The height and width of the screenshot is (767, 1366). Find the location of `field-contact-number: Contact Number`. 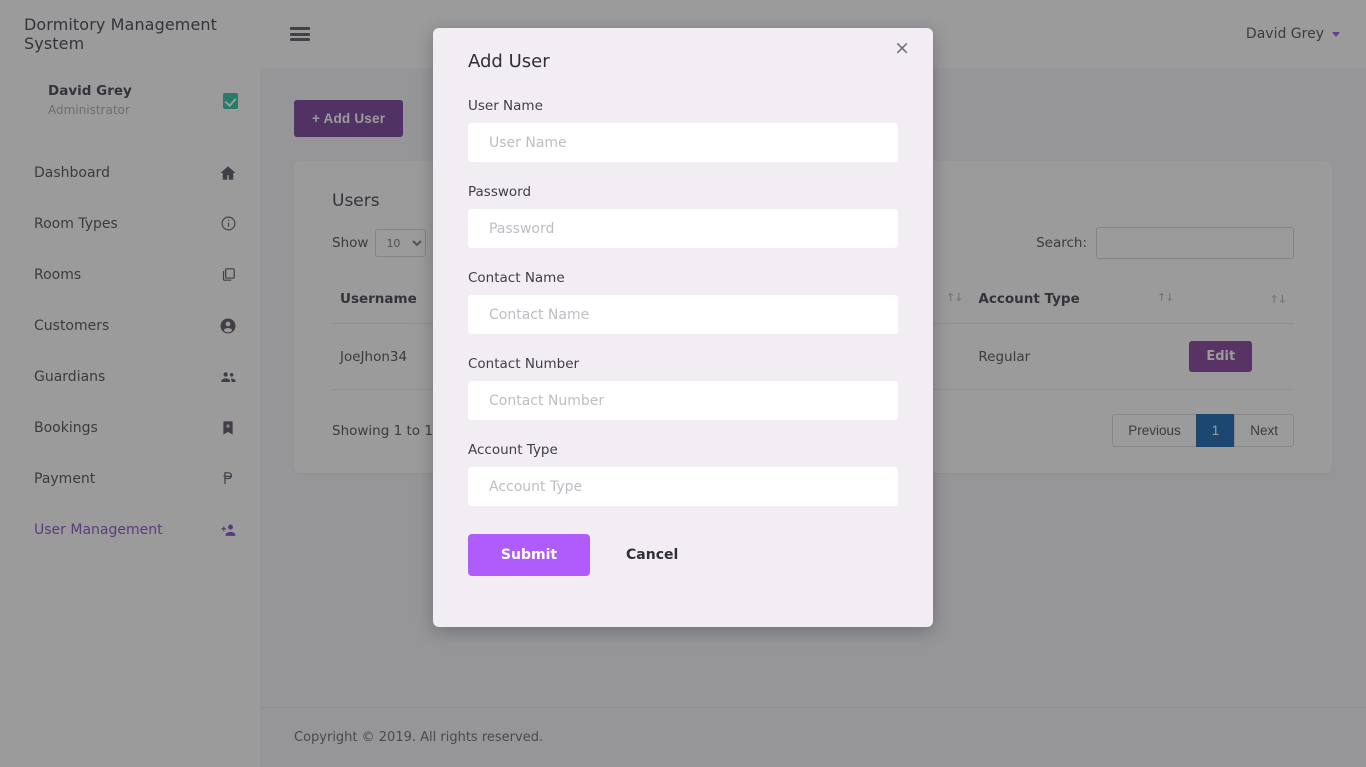

field-contact-number: Contact Number is located at coordinates (683, 388).